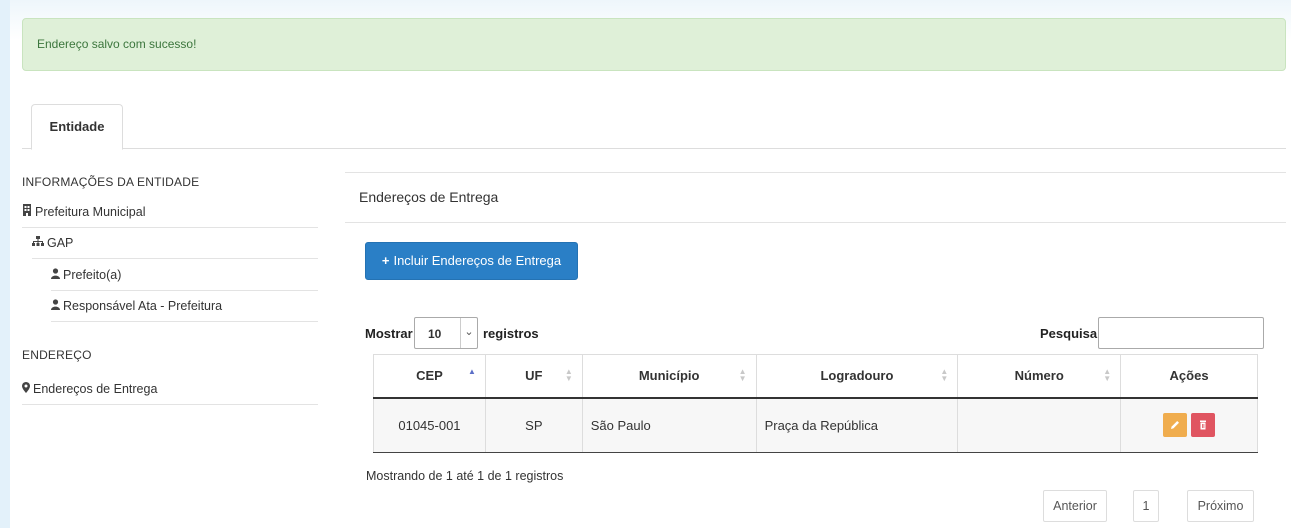 Image resolution: width=1291 pixels, height=528 pixels. I want to click on add-address-button-label: Incluir Endereços de Entrega, so click(477, 260).